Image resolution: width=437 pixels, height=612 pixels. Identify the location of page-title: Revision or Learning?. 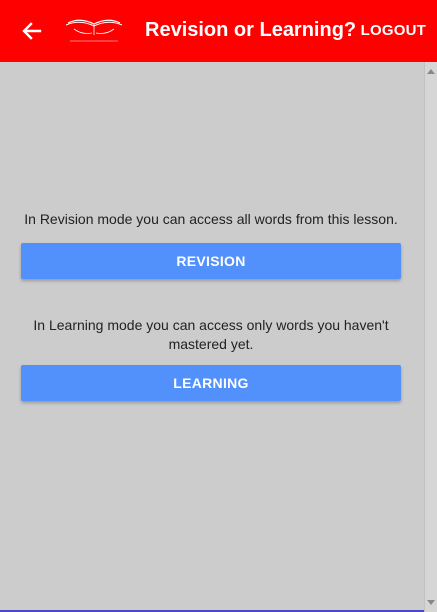
(251, 30).